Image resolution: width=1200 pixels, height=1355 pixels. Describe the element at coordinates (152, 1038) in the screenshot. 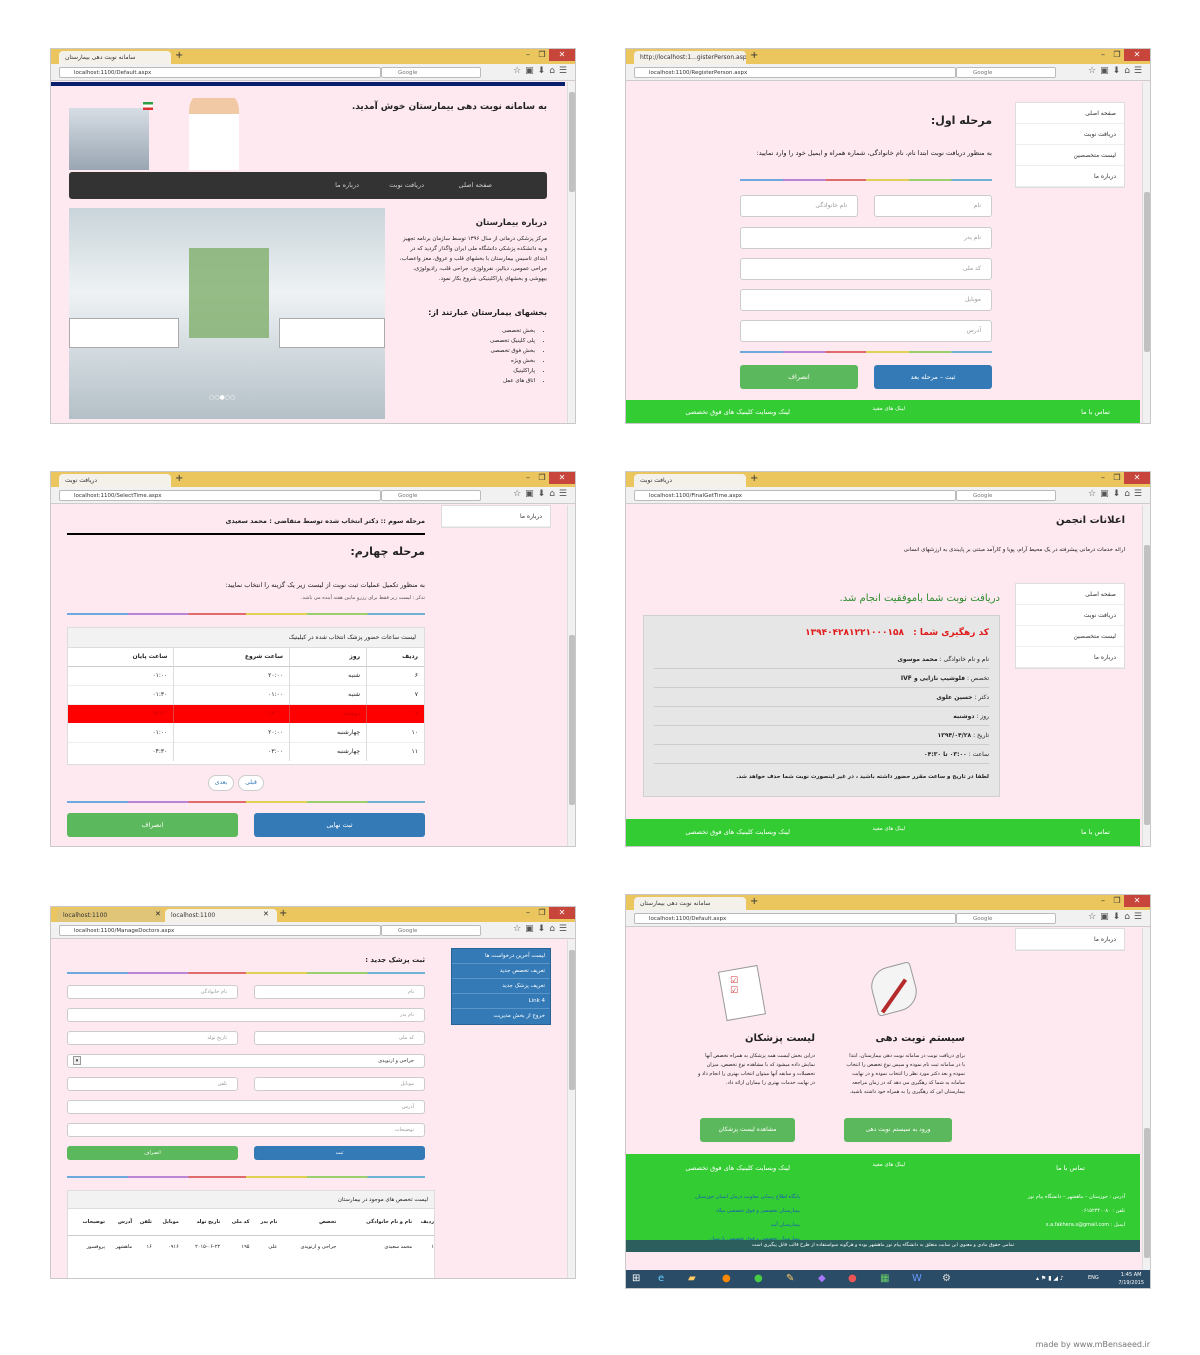

I see `birth-date-field: تاریخ تولد` at that location.